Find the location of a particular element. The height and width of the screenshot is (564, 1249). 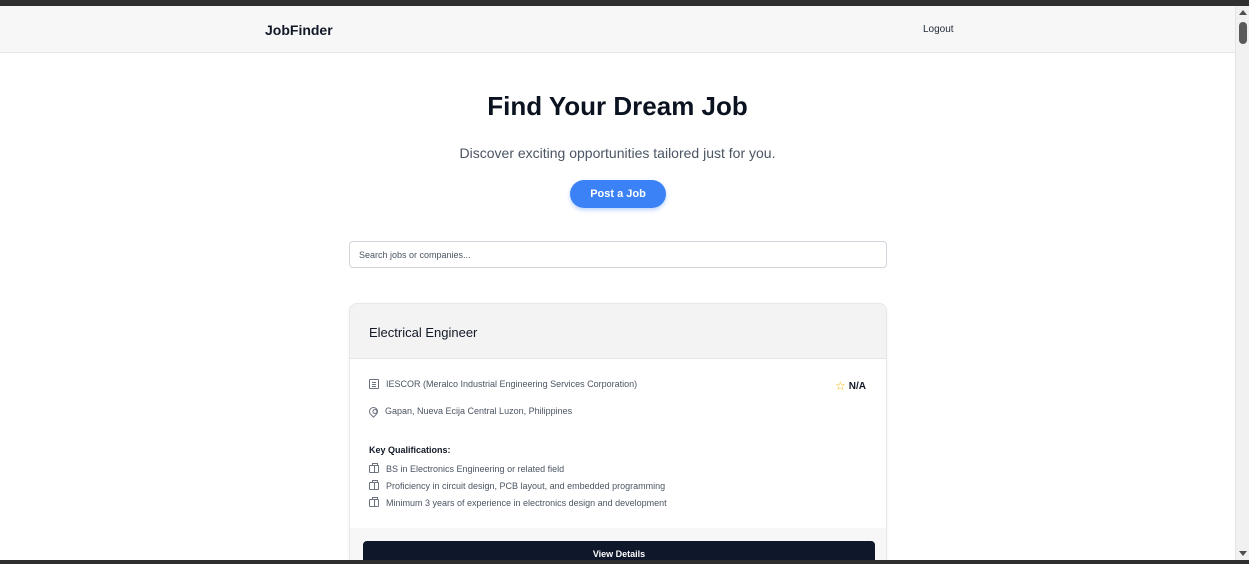

page-title: Find Your Dream Job is located at coordinates (617, 106).